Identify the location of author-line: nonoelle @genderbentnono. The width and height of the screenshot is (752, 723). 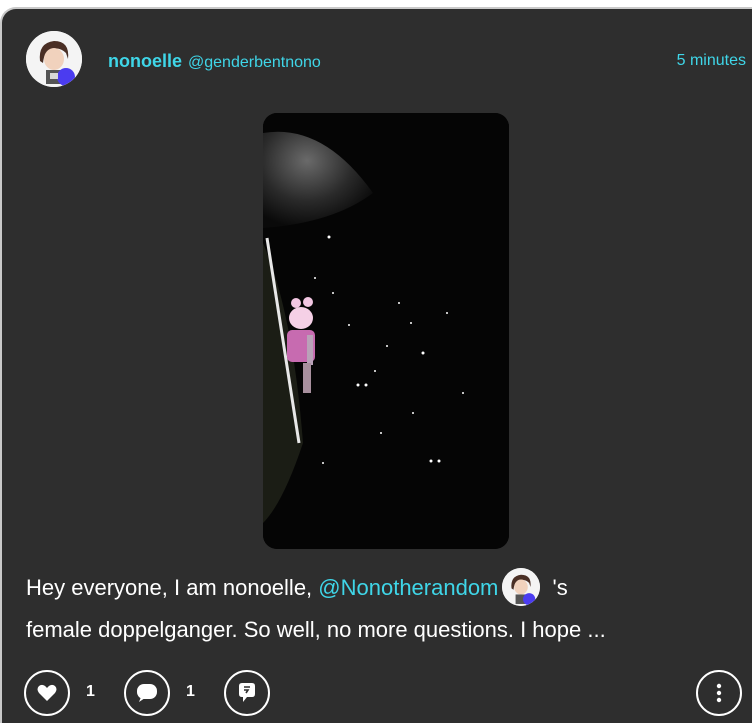
(214, 63).